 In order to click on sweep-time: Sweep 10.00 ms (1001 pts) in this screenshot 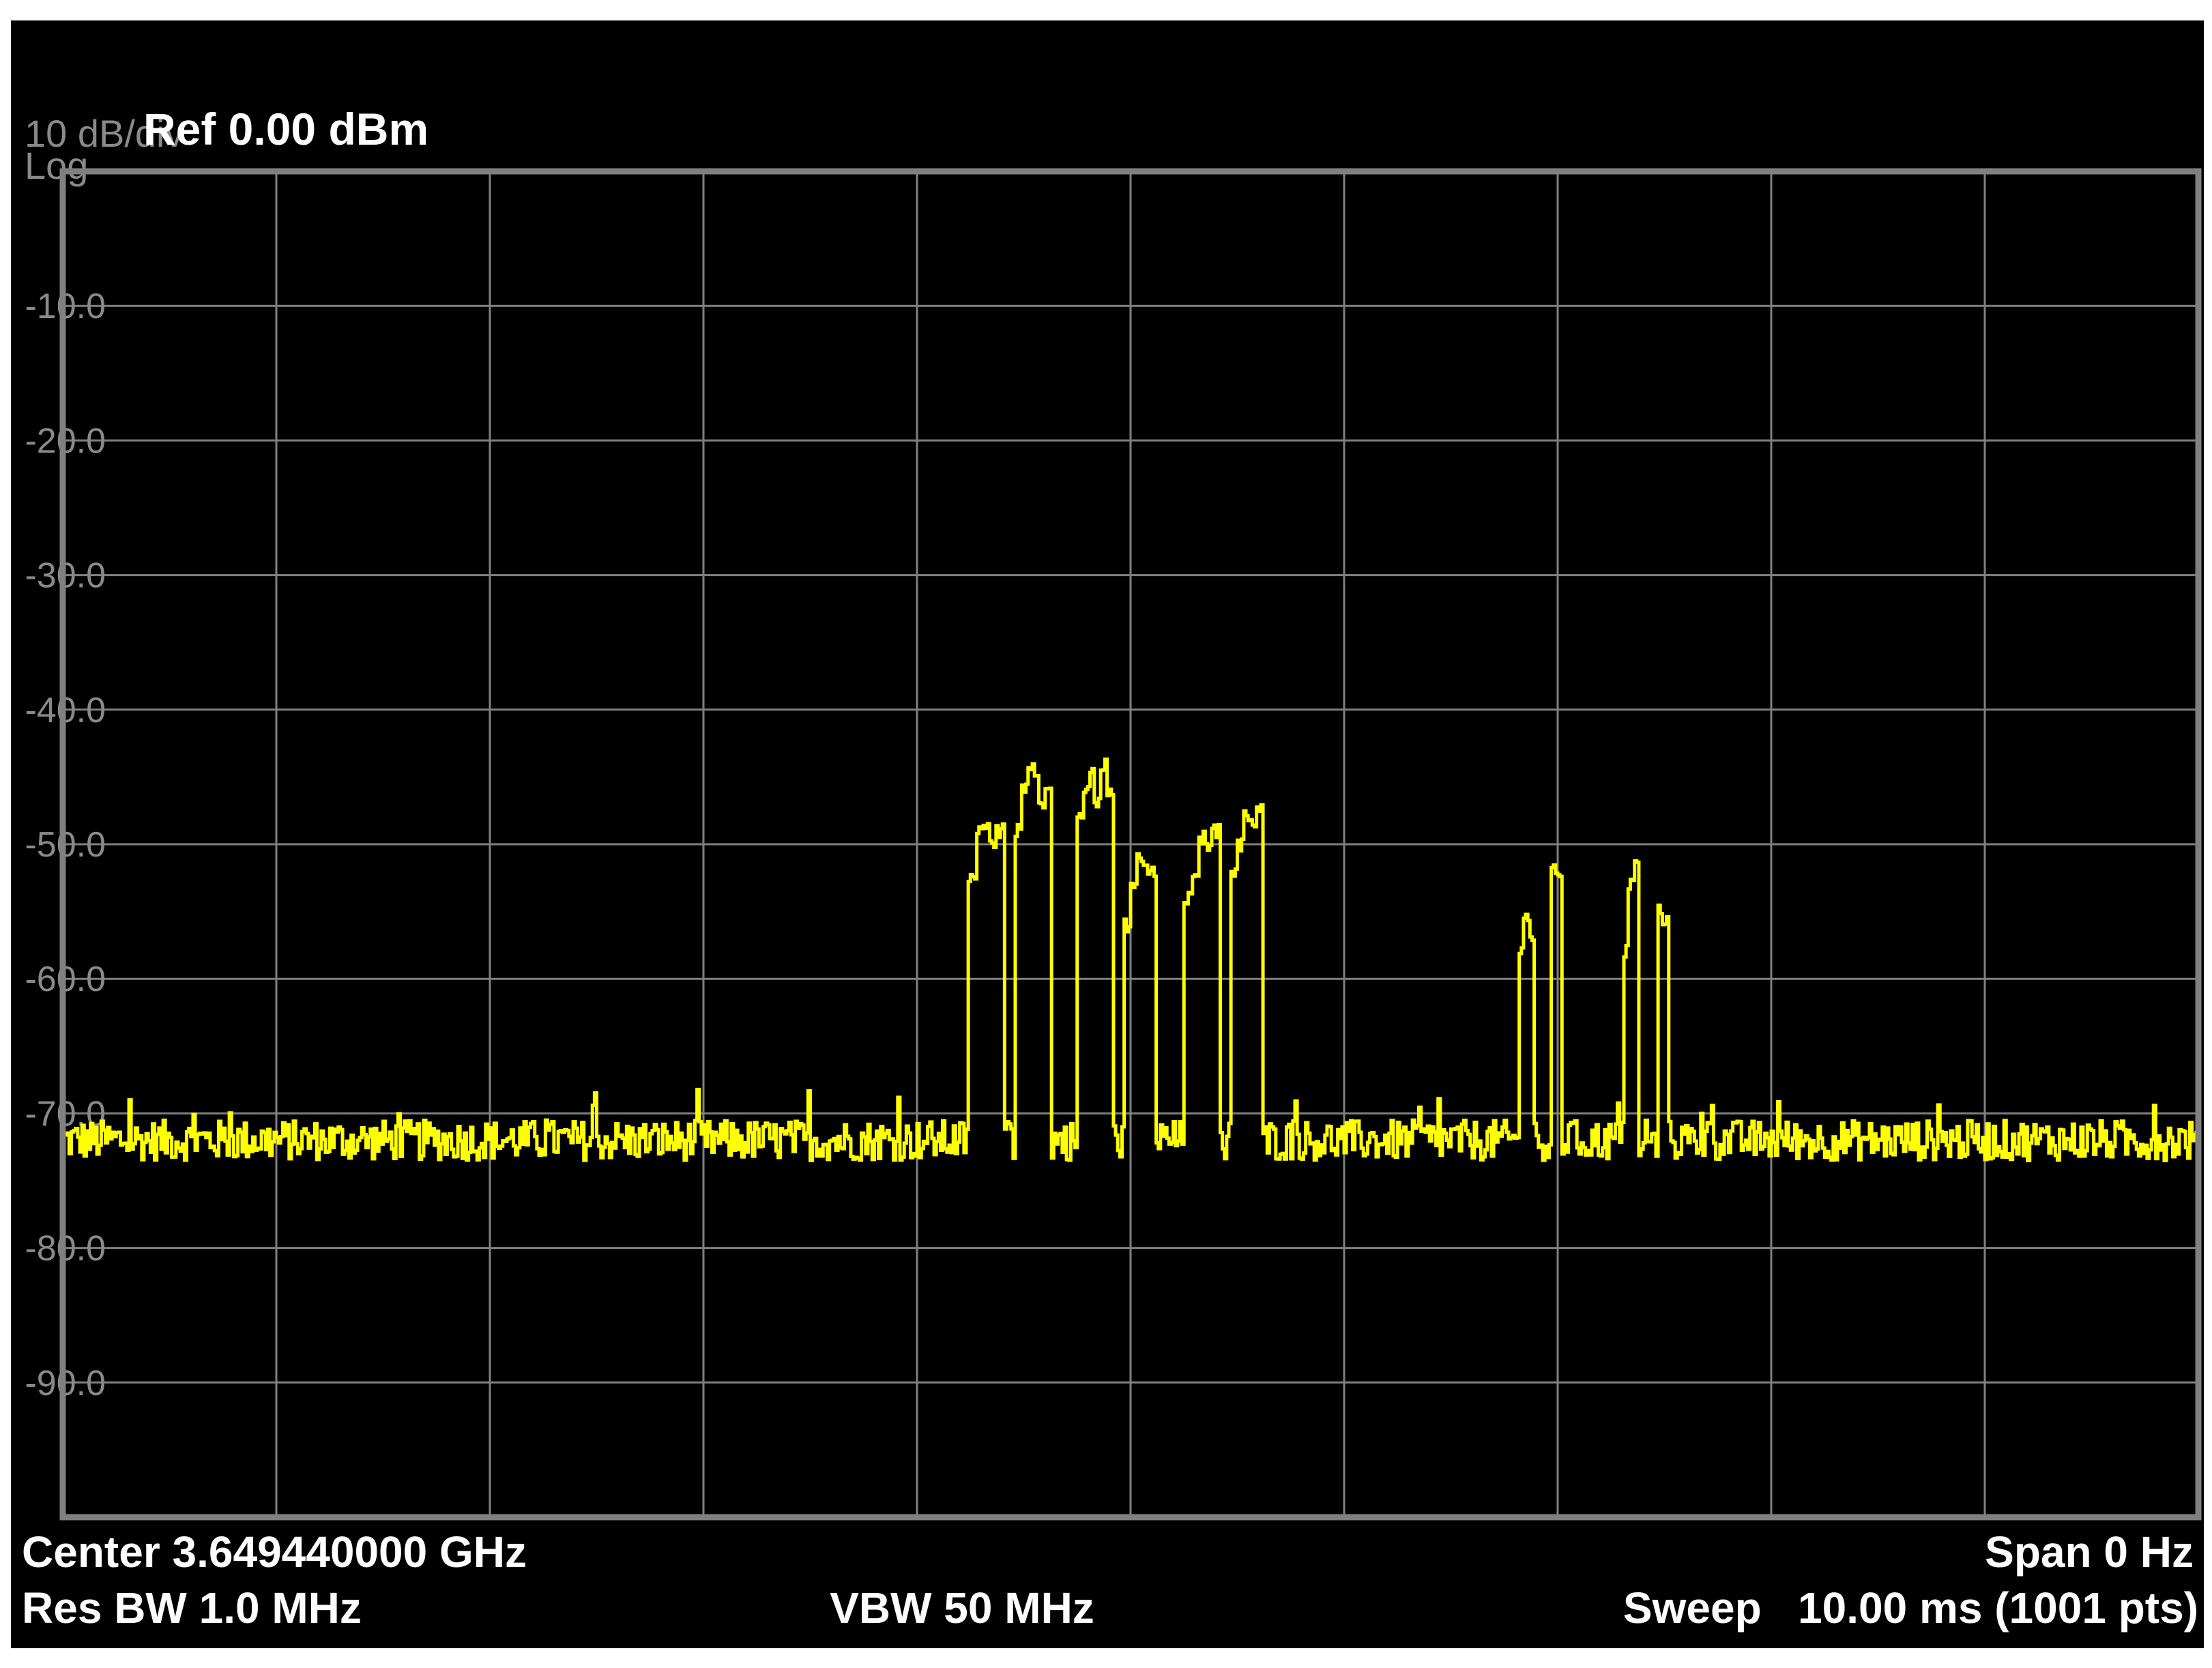, I will do `click(1911, 1608)`.